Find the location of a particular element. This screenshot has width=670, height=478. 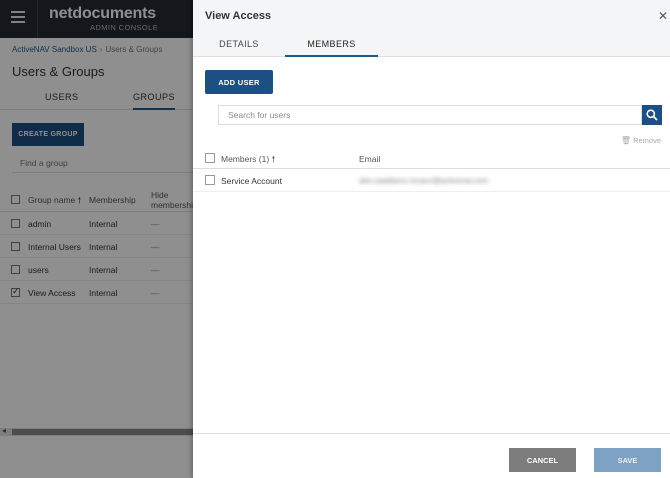

col-members-label: Members (1) is located at coordinates (245, 159).